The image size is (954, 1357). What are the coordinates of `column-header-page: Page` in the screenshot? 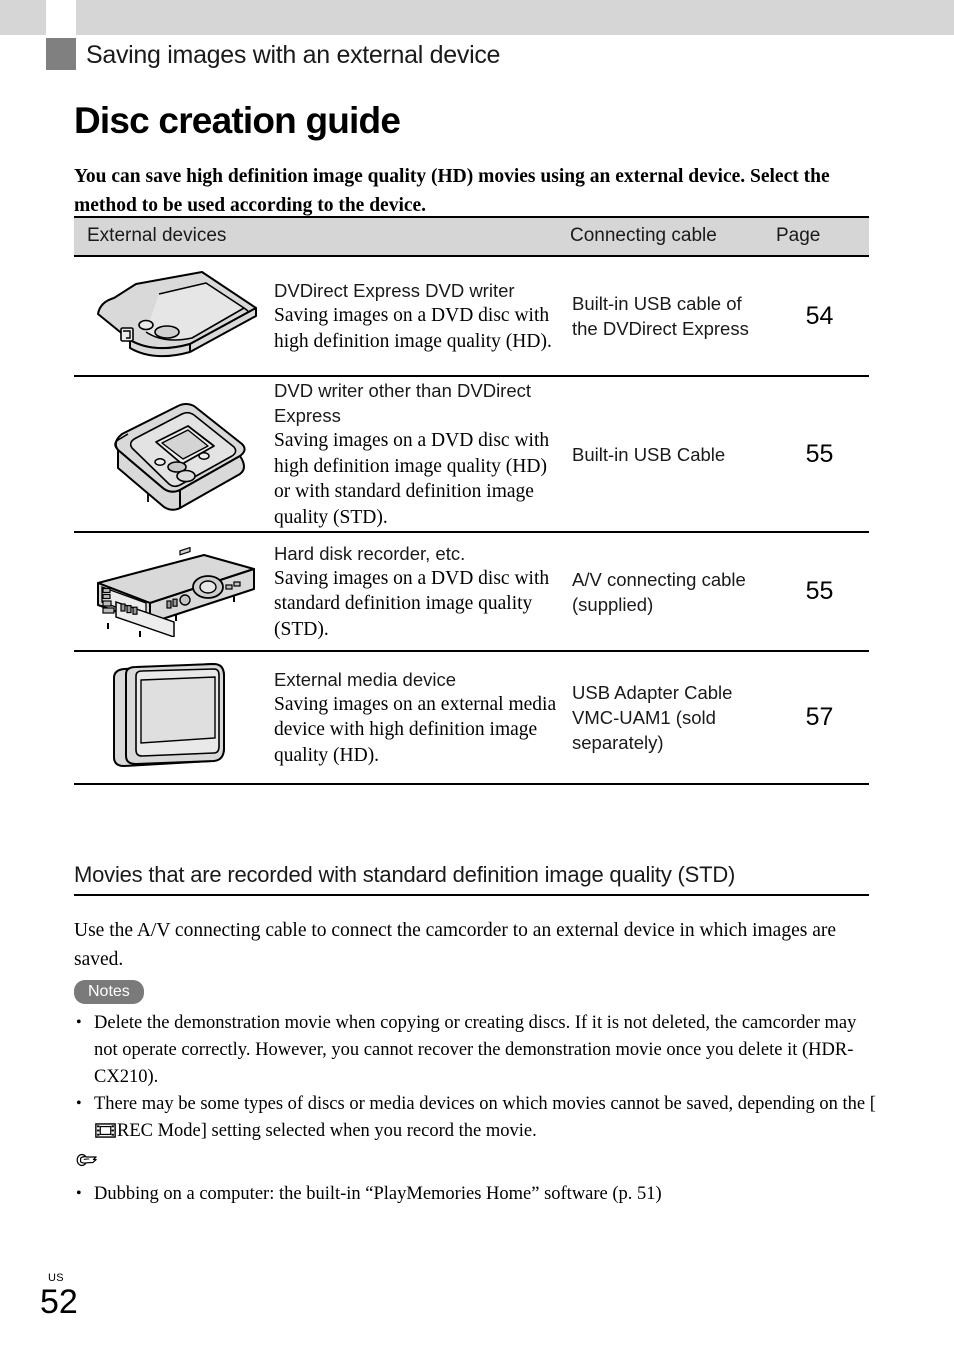 It's located at (798, 235).